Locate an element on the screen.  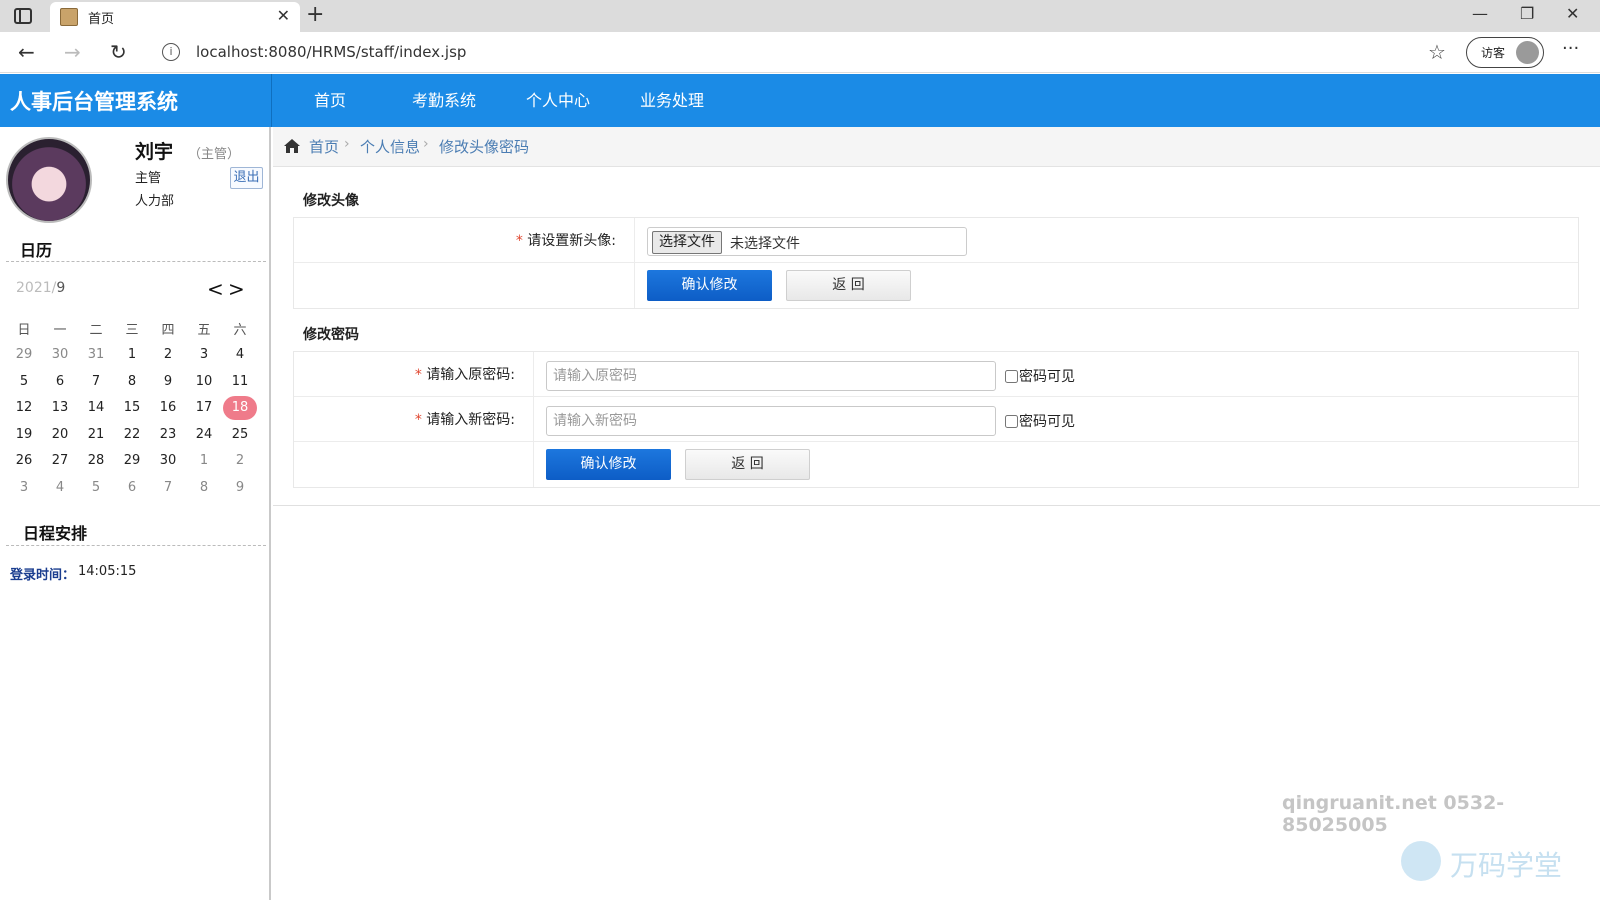
breadcrumb: 首页 › 个人信息 › 修改头像密码 is located at coordinates (936, 147).